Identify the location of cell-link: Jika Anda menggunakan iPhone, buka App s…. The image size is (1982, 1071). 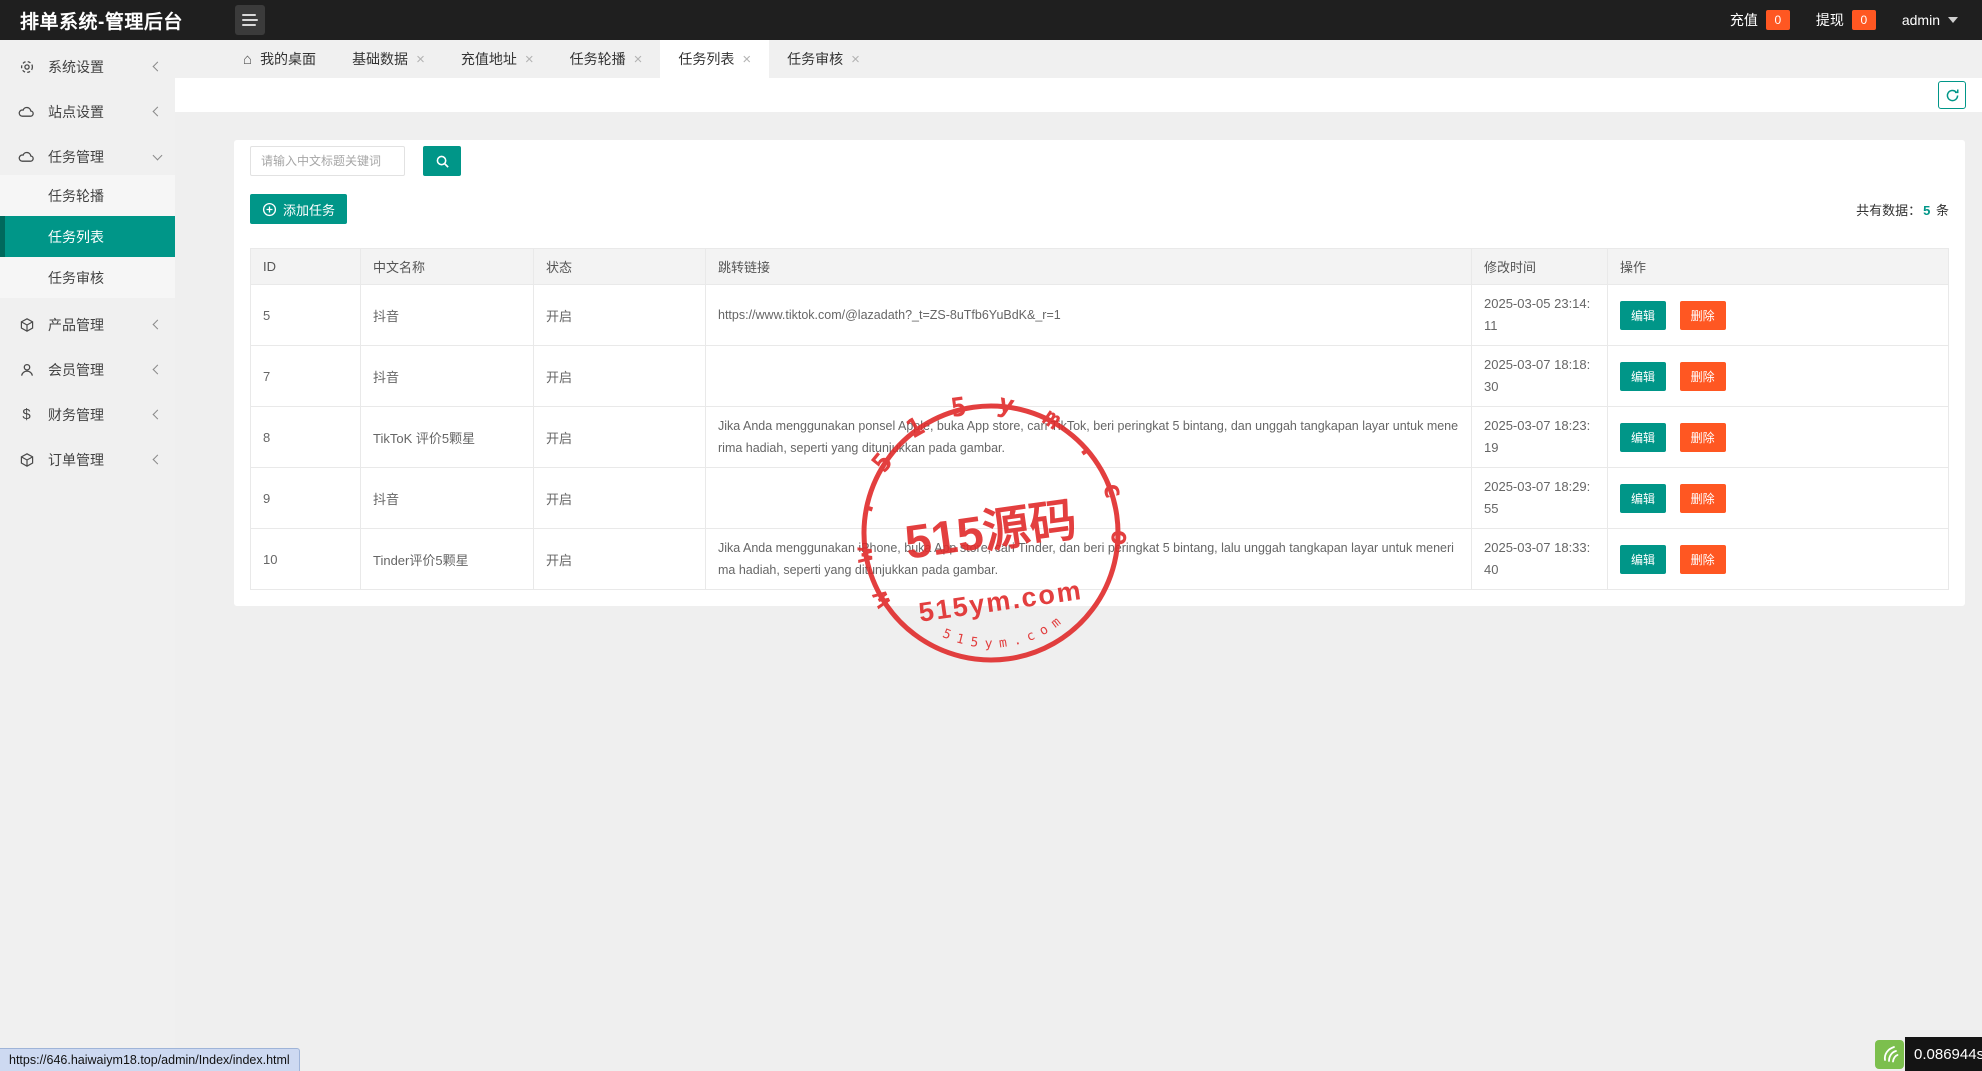
(1088, 559).